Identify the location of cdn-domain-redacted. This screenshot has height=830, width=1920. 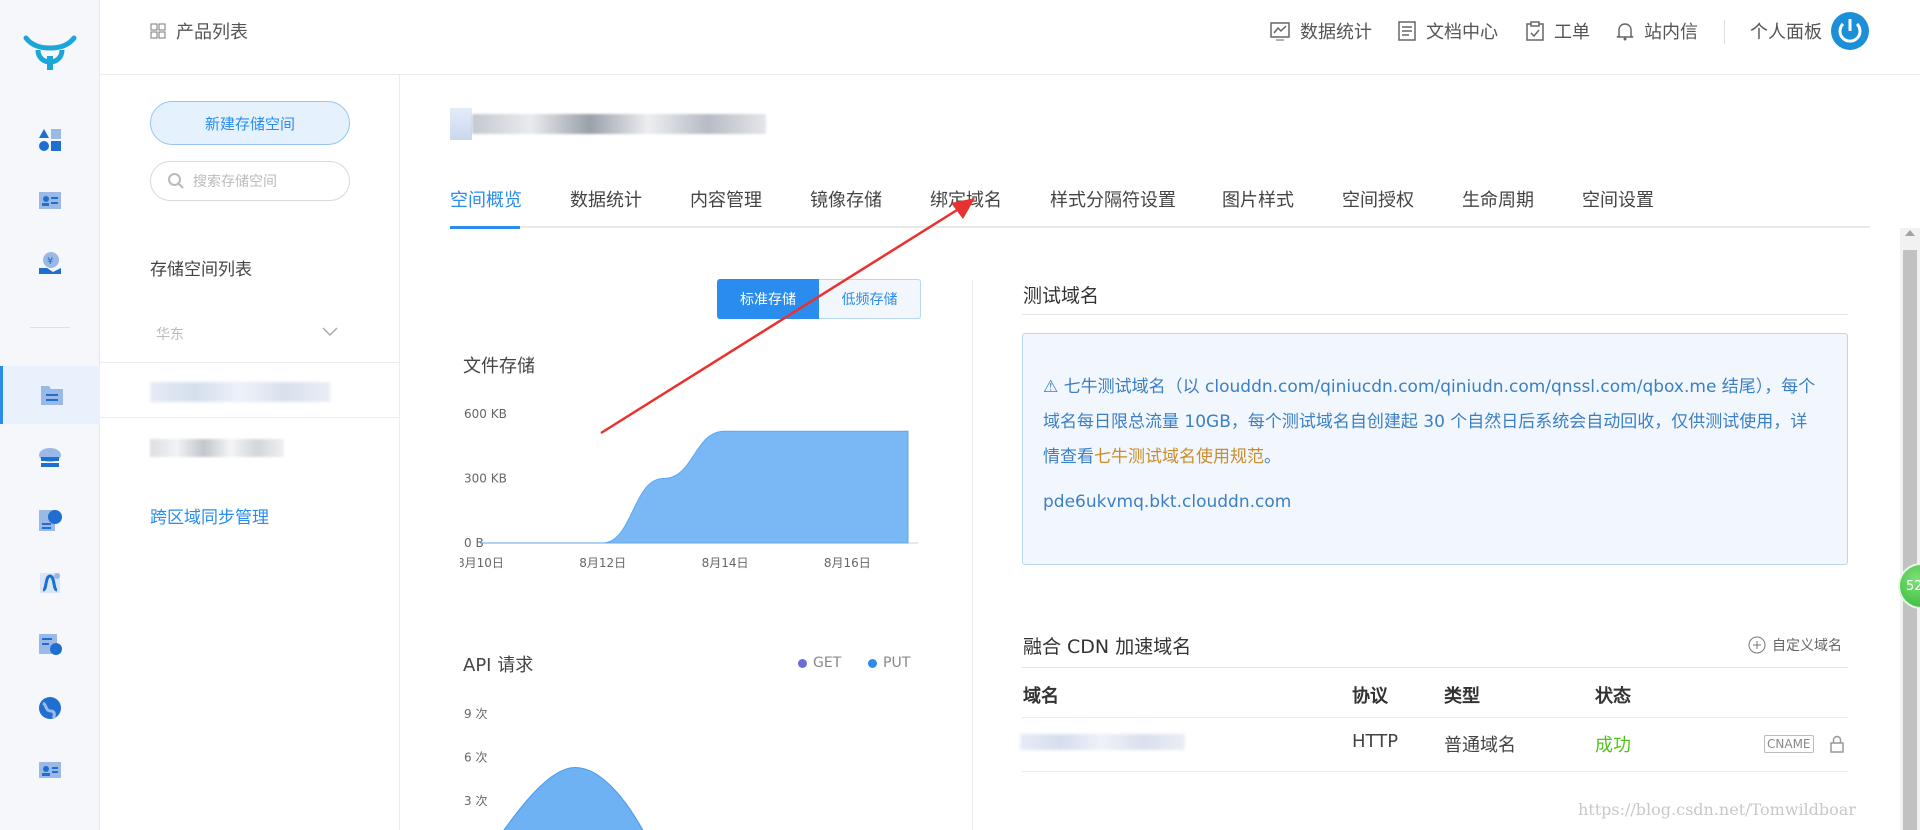
(1102, 742).